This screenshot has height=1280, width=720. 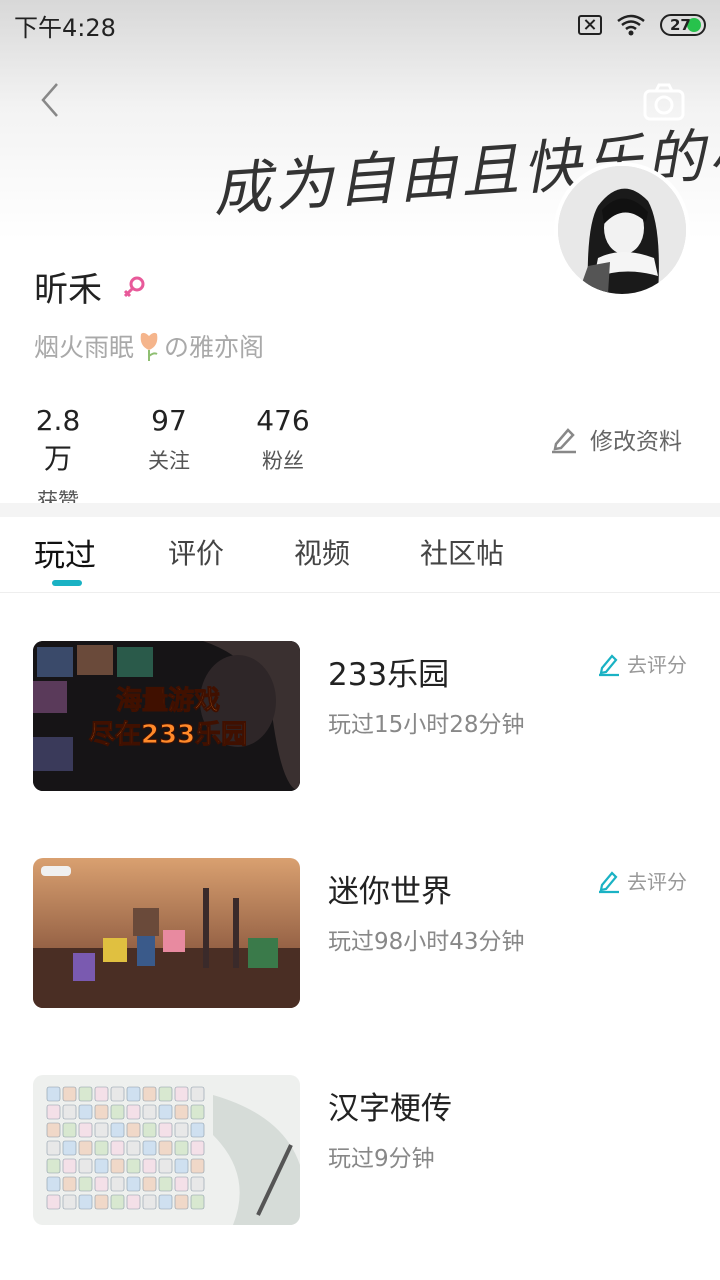 What do you see at coordinates (680, 25) in the screenshot?
I see `battery-level: 27` at bounding box center [680, 25].